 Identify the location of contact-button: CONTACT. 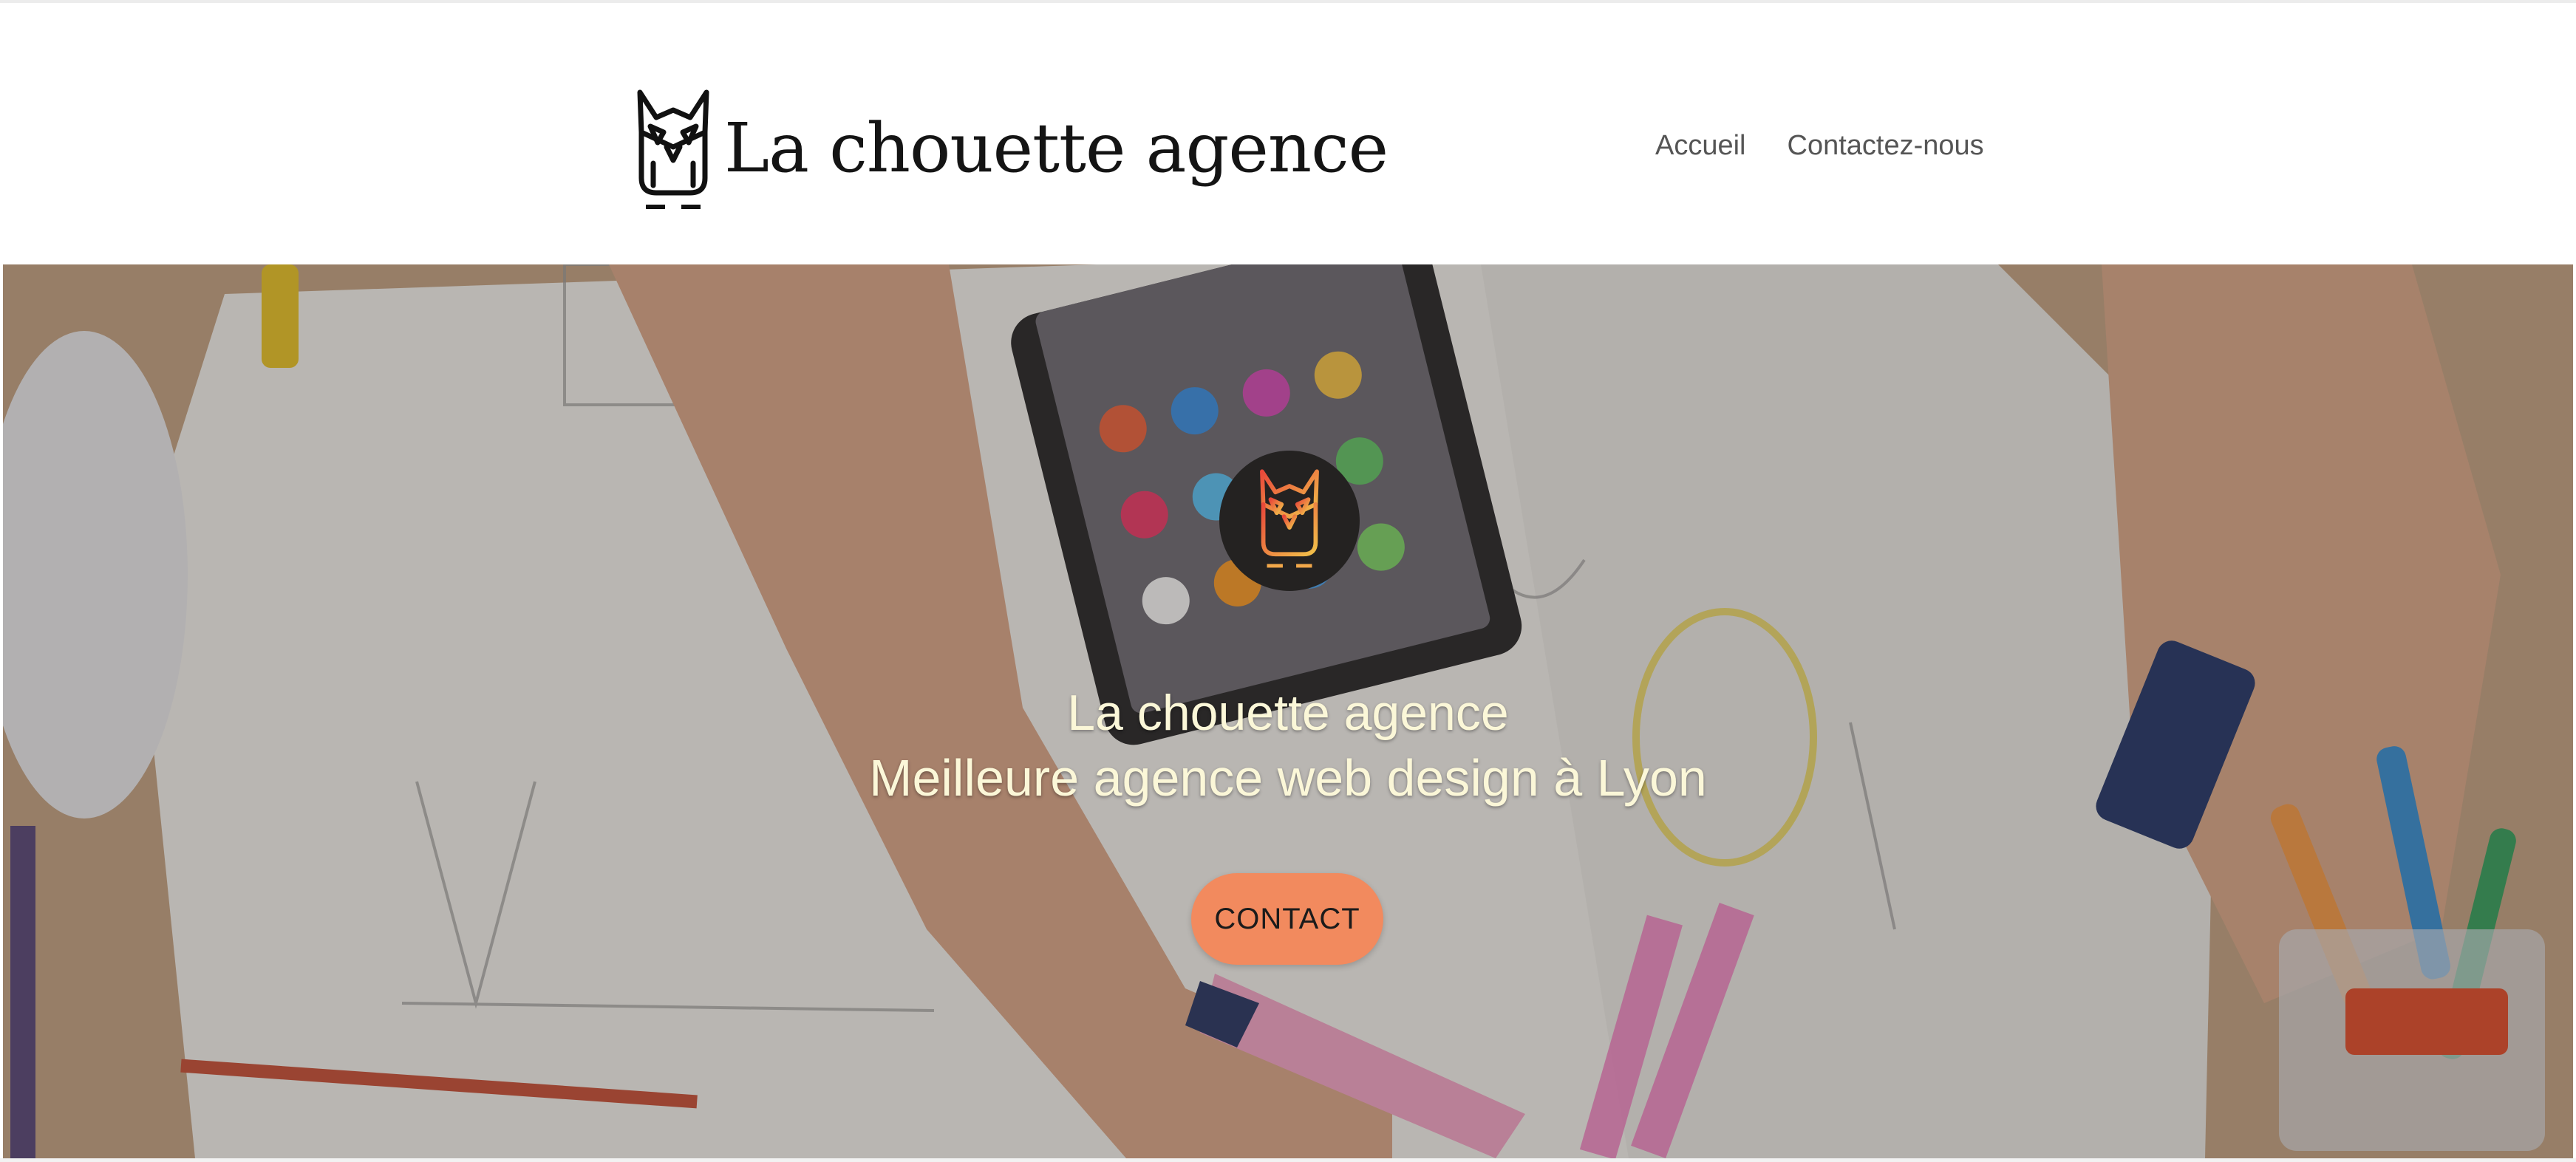
(1287, 919).